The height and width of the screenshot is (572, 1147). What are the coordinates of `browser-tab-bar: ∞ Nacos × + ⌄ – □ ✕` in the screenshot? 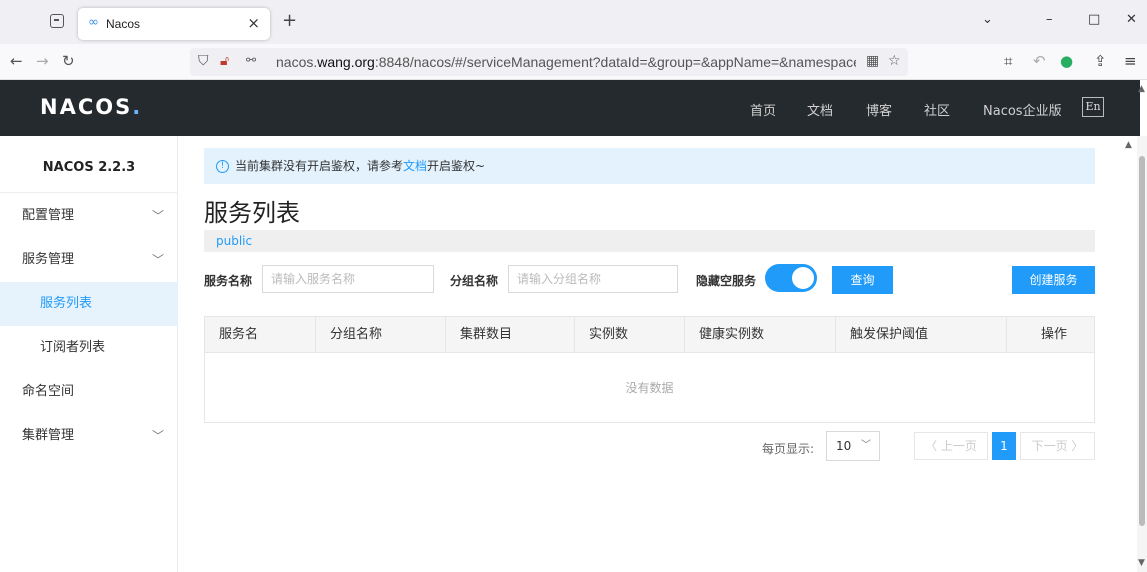 It's located at (573, 22).